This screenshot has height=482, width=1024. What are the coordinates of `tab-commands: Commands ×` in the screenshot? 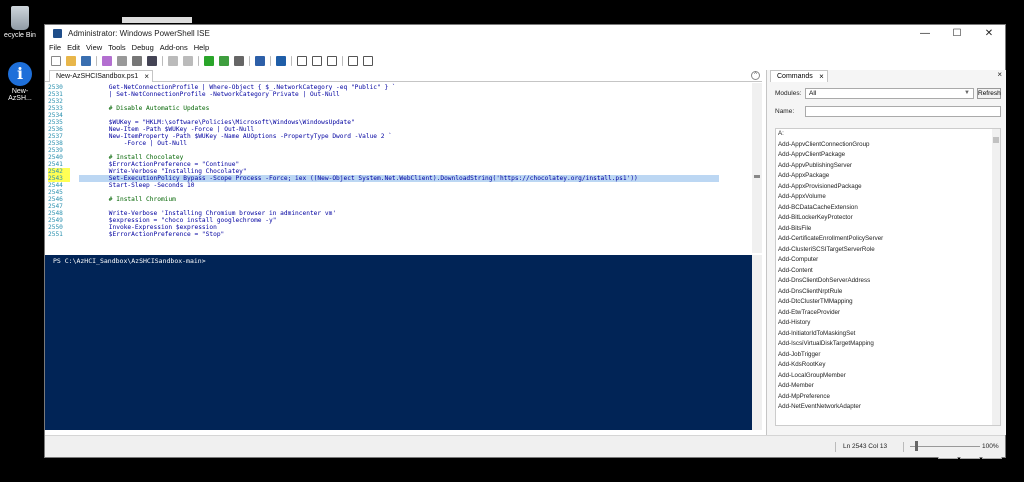 It's located at (799, 76).